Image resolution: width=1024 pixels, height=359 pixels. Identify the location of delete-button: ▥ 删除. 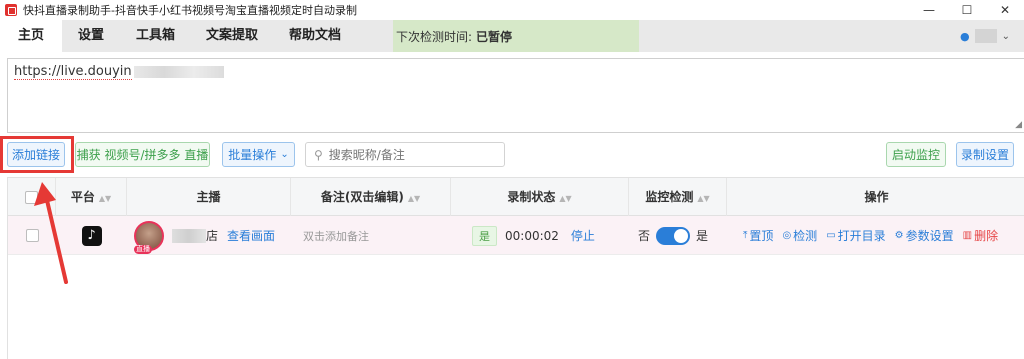
(980, 235).